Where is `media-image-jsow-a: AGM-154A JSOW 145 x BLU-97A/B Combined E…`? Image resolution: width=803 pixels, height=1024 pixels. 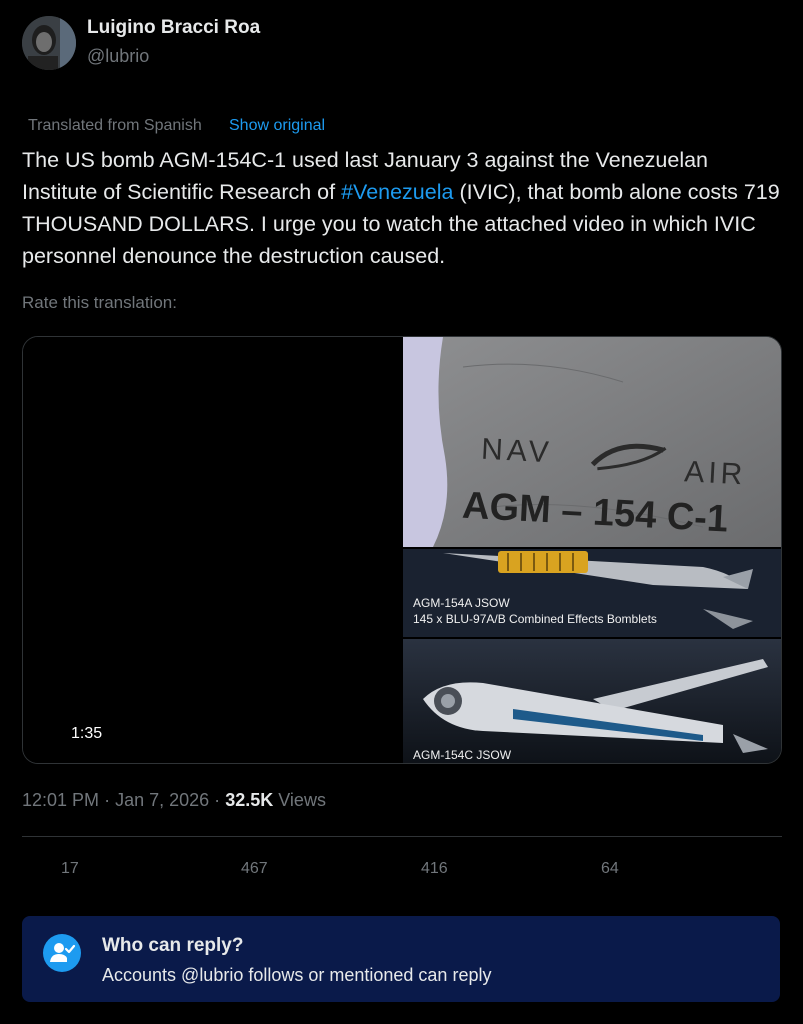
media-image-jsow-a: AGM-154A JSOW 145 x BLU-97A/B Combined E… is located at coordinates (592, 593).